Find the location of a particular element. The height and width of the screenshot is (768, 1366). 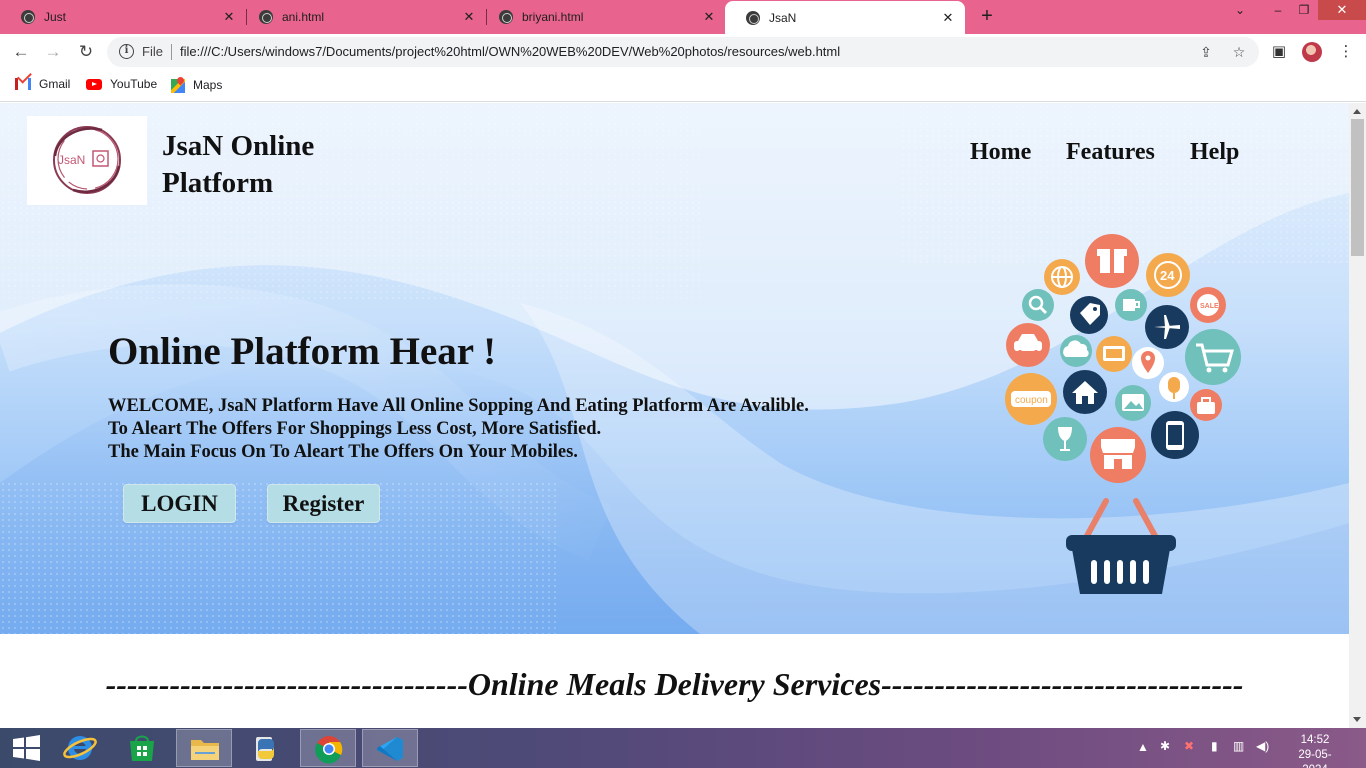

svg-text: coupon is located at coordinates (1031, 400).